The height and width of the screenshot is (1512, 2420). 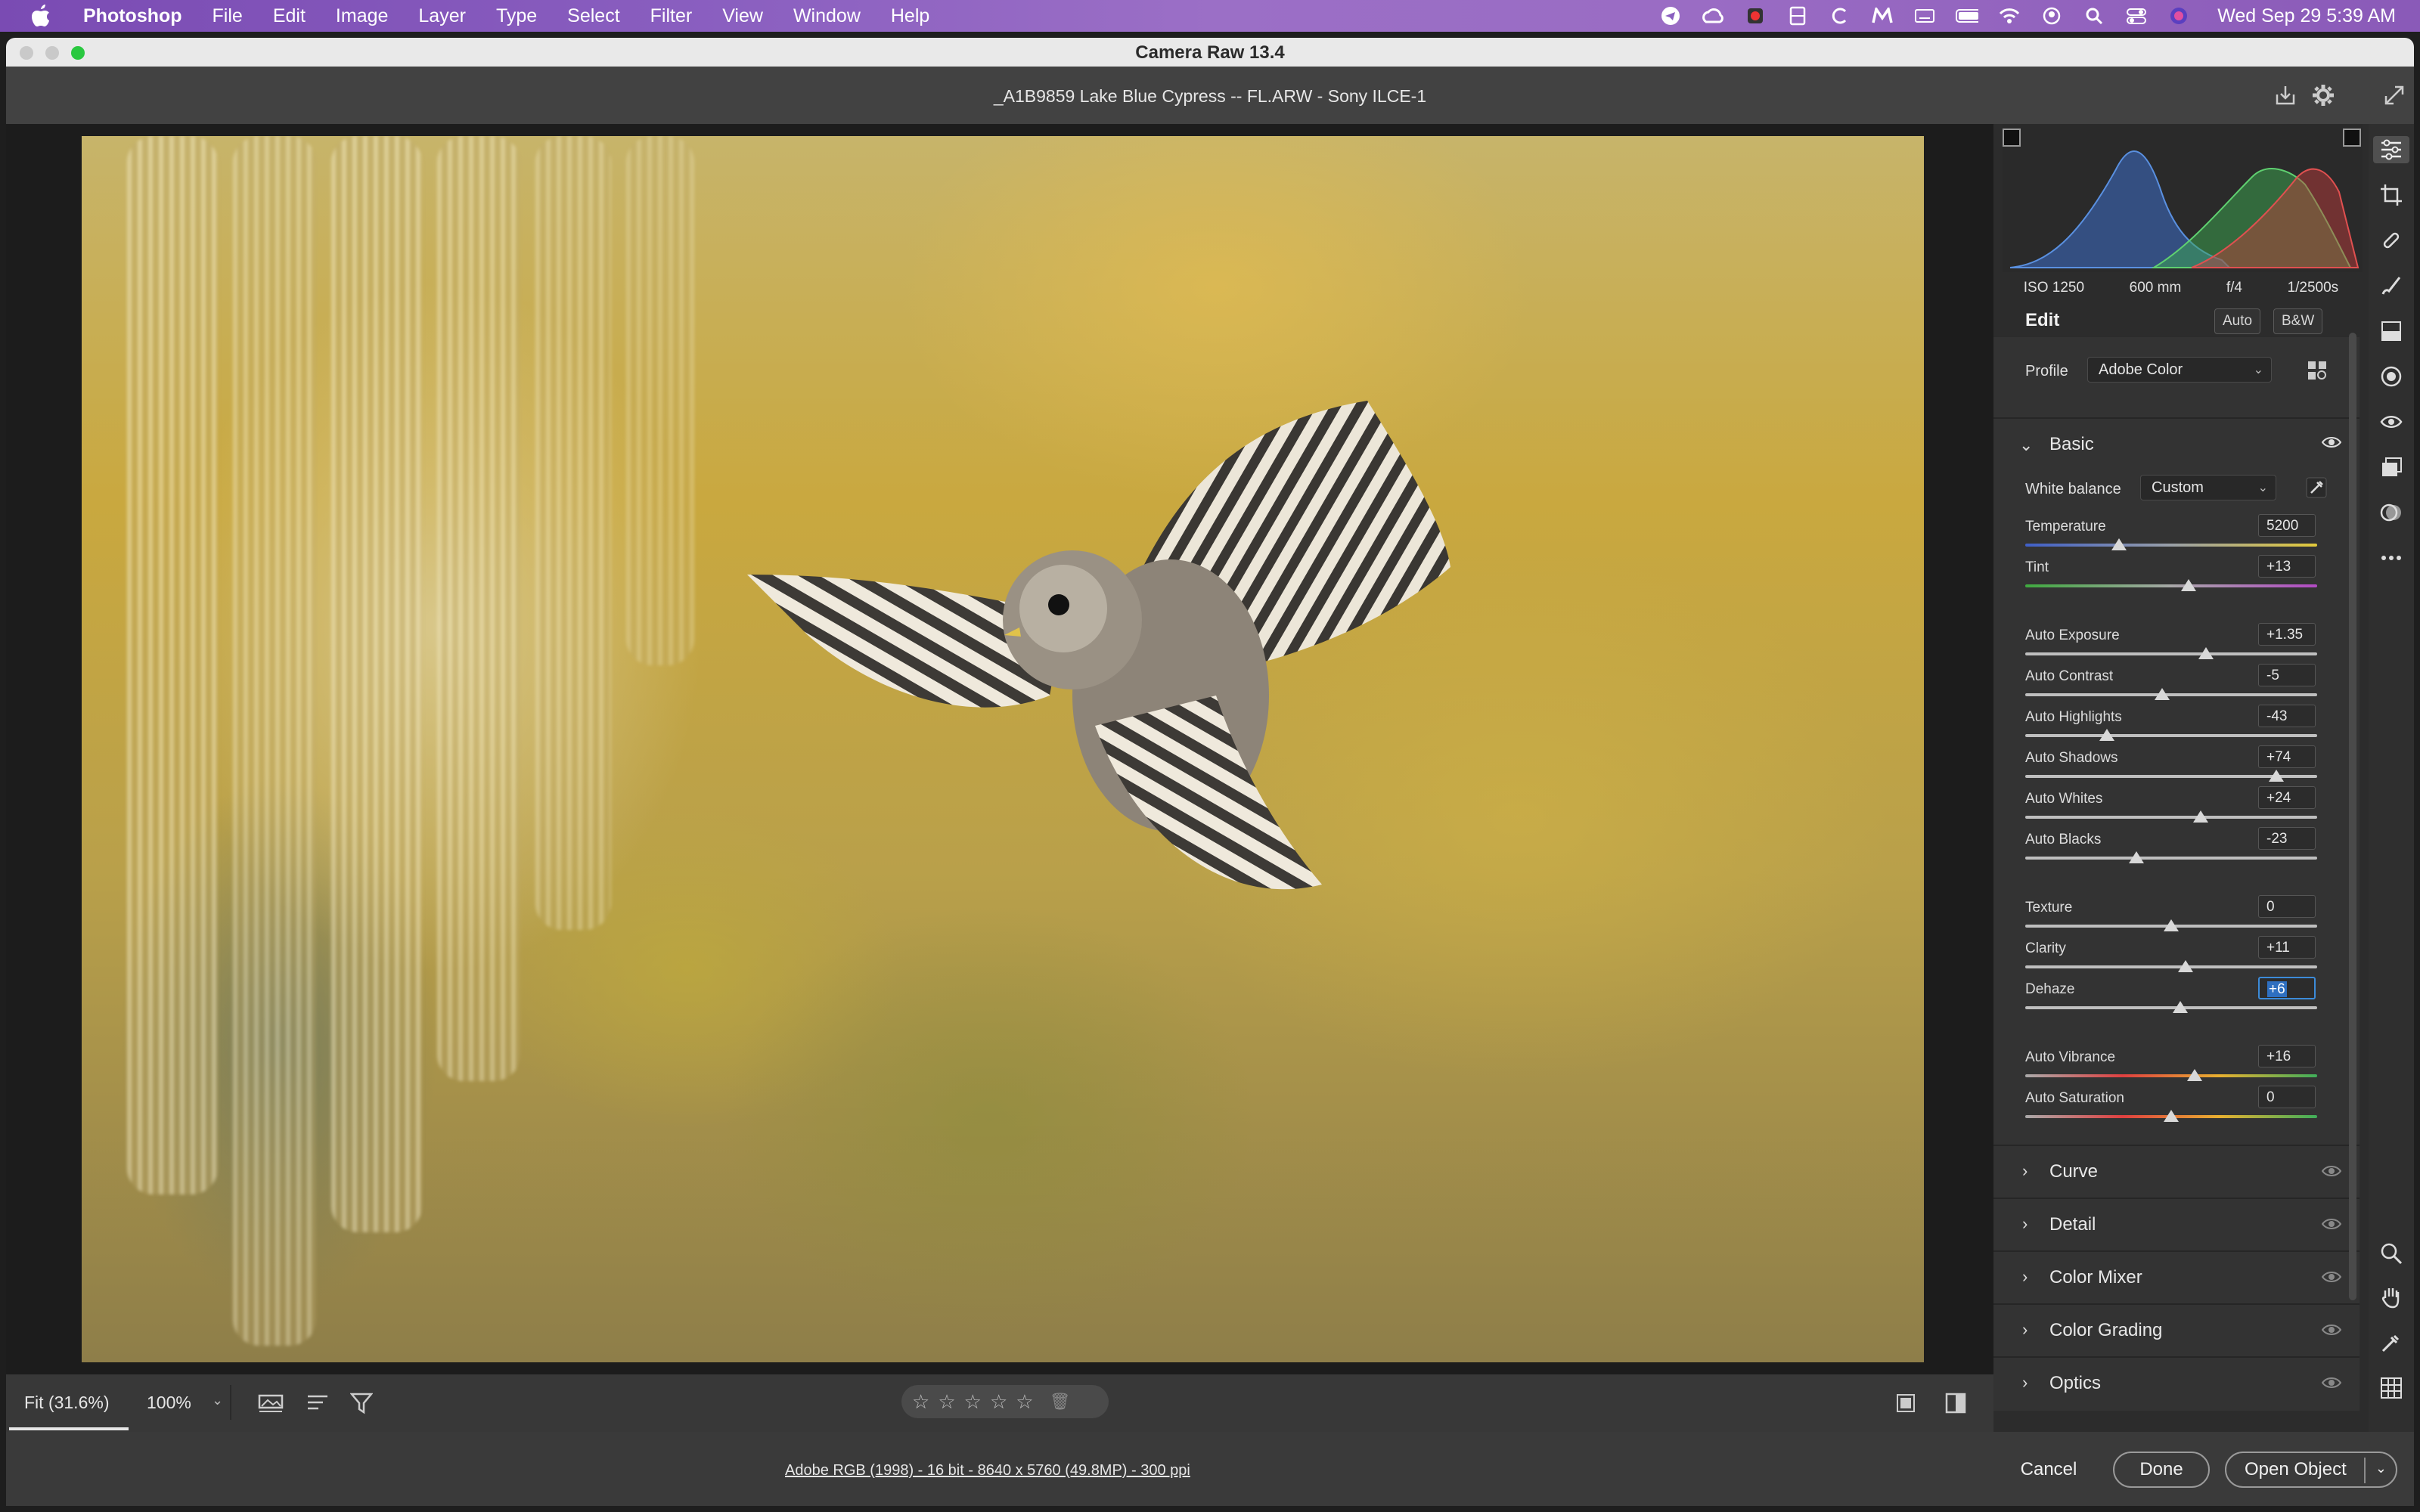 I want to click on red-eye-icon, so click(x=2391, y=421).